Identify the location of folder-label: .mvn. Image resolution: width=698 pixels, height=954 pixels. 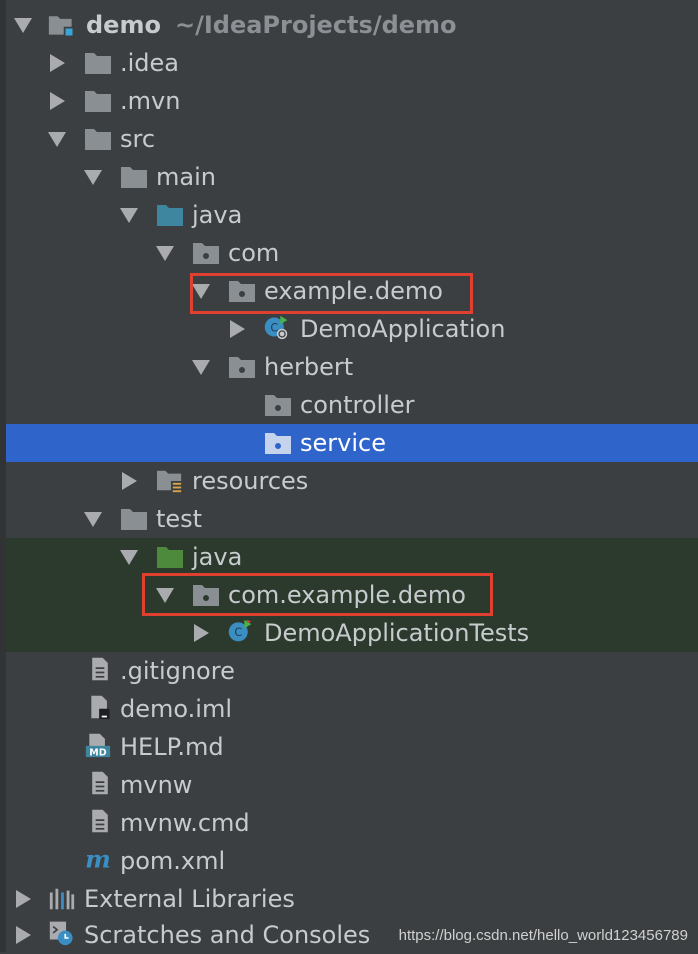
(150, 101).